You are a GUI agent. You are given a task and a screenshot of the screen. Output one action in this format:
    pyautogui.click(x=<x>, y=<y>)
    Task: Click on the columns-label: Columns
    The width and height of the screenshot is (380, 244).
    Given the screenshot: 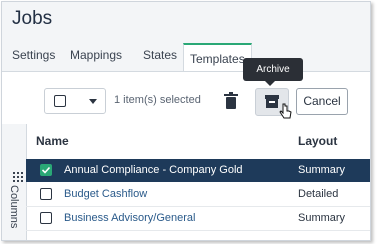 What is the action you would take?
    pyautogui.click(x=14, y=206)
    